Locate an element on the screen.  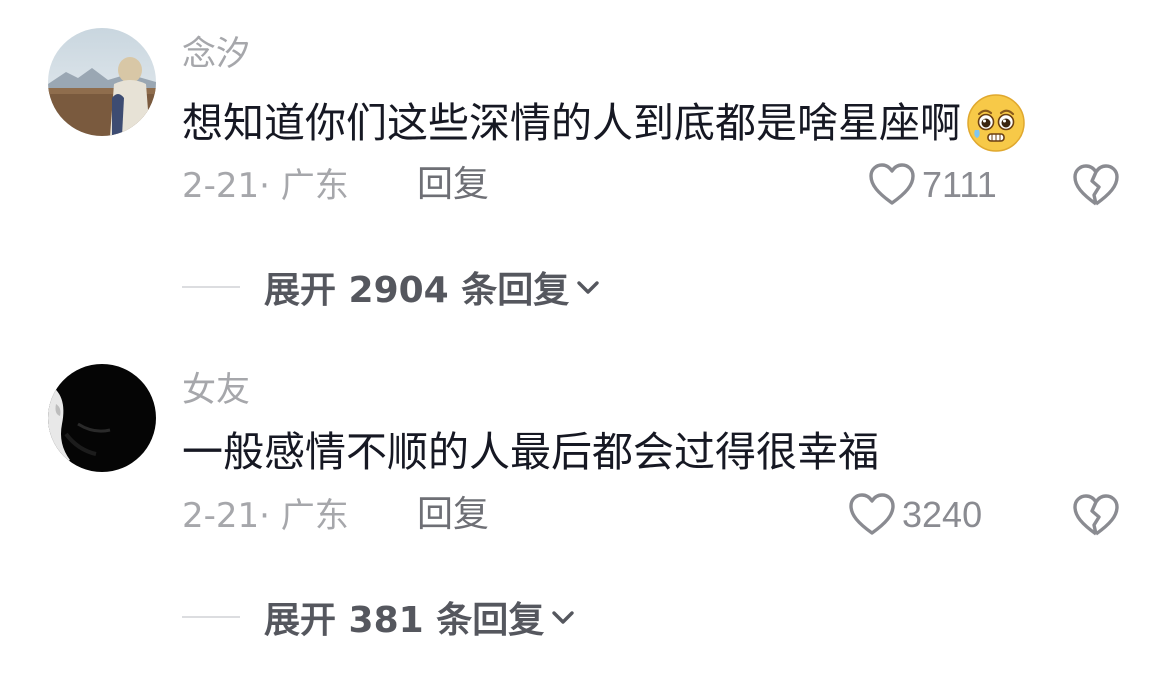
reply-button: 回复 is located at coordinates (453, 515).